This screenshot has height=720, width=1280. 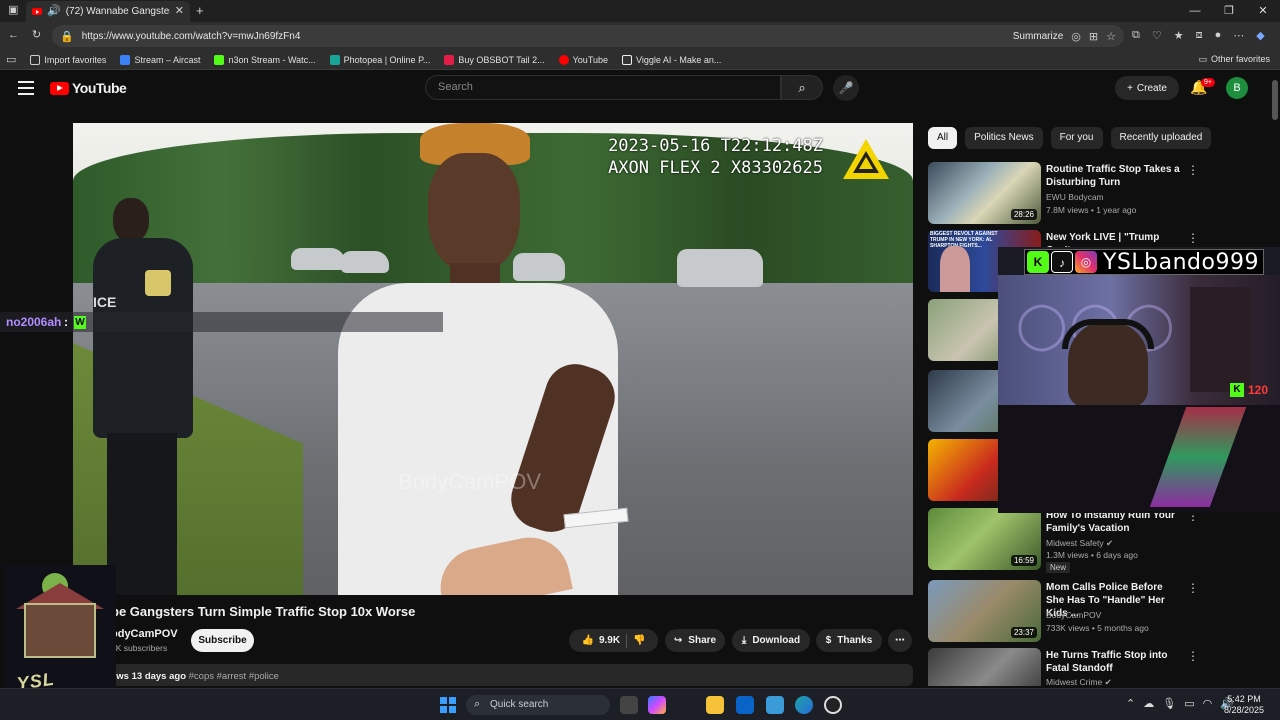 What do you see at coordinates (11, 59) in the screenshot?
I see `reading-list-icon: ▭` at bounding box center [11, 59].